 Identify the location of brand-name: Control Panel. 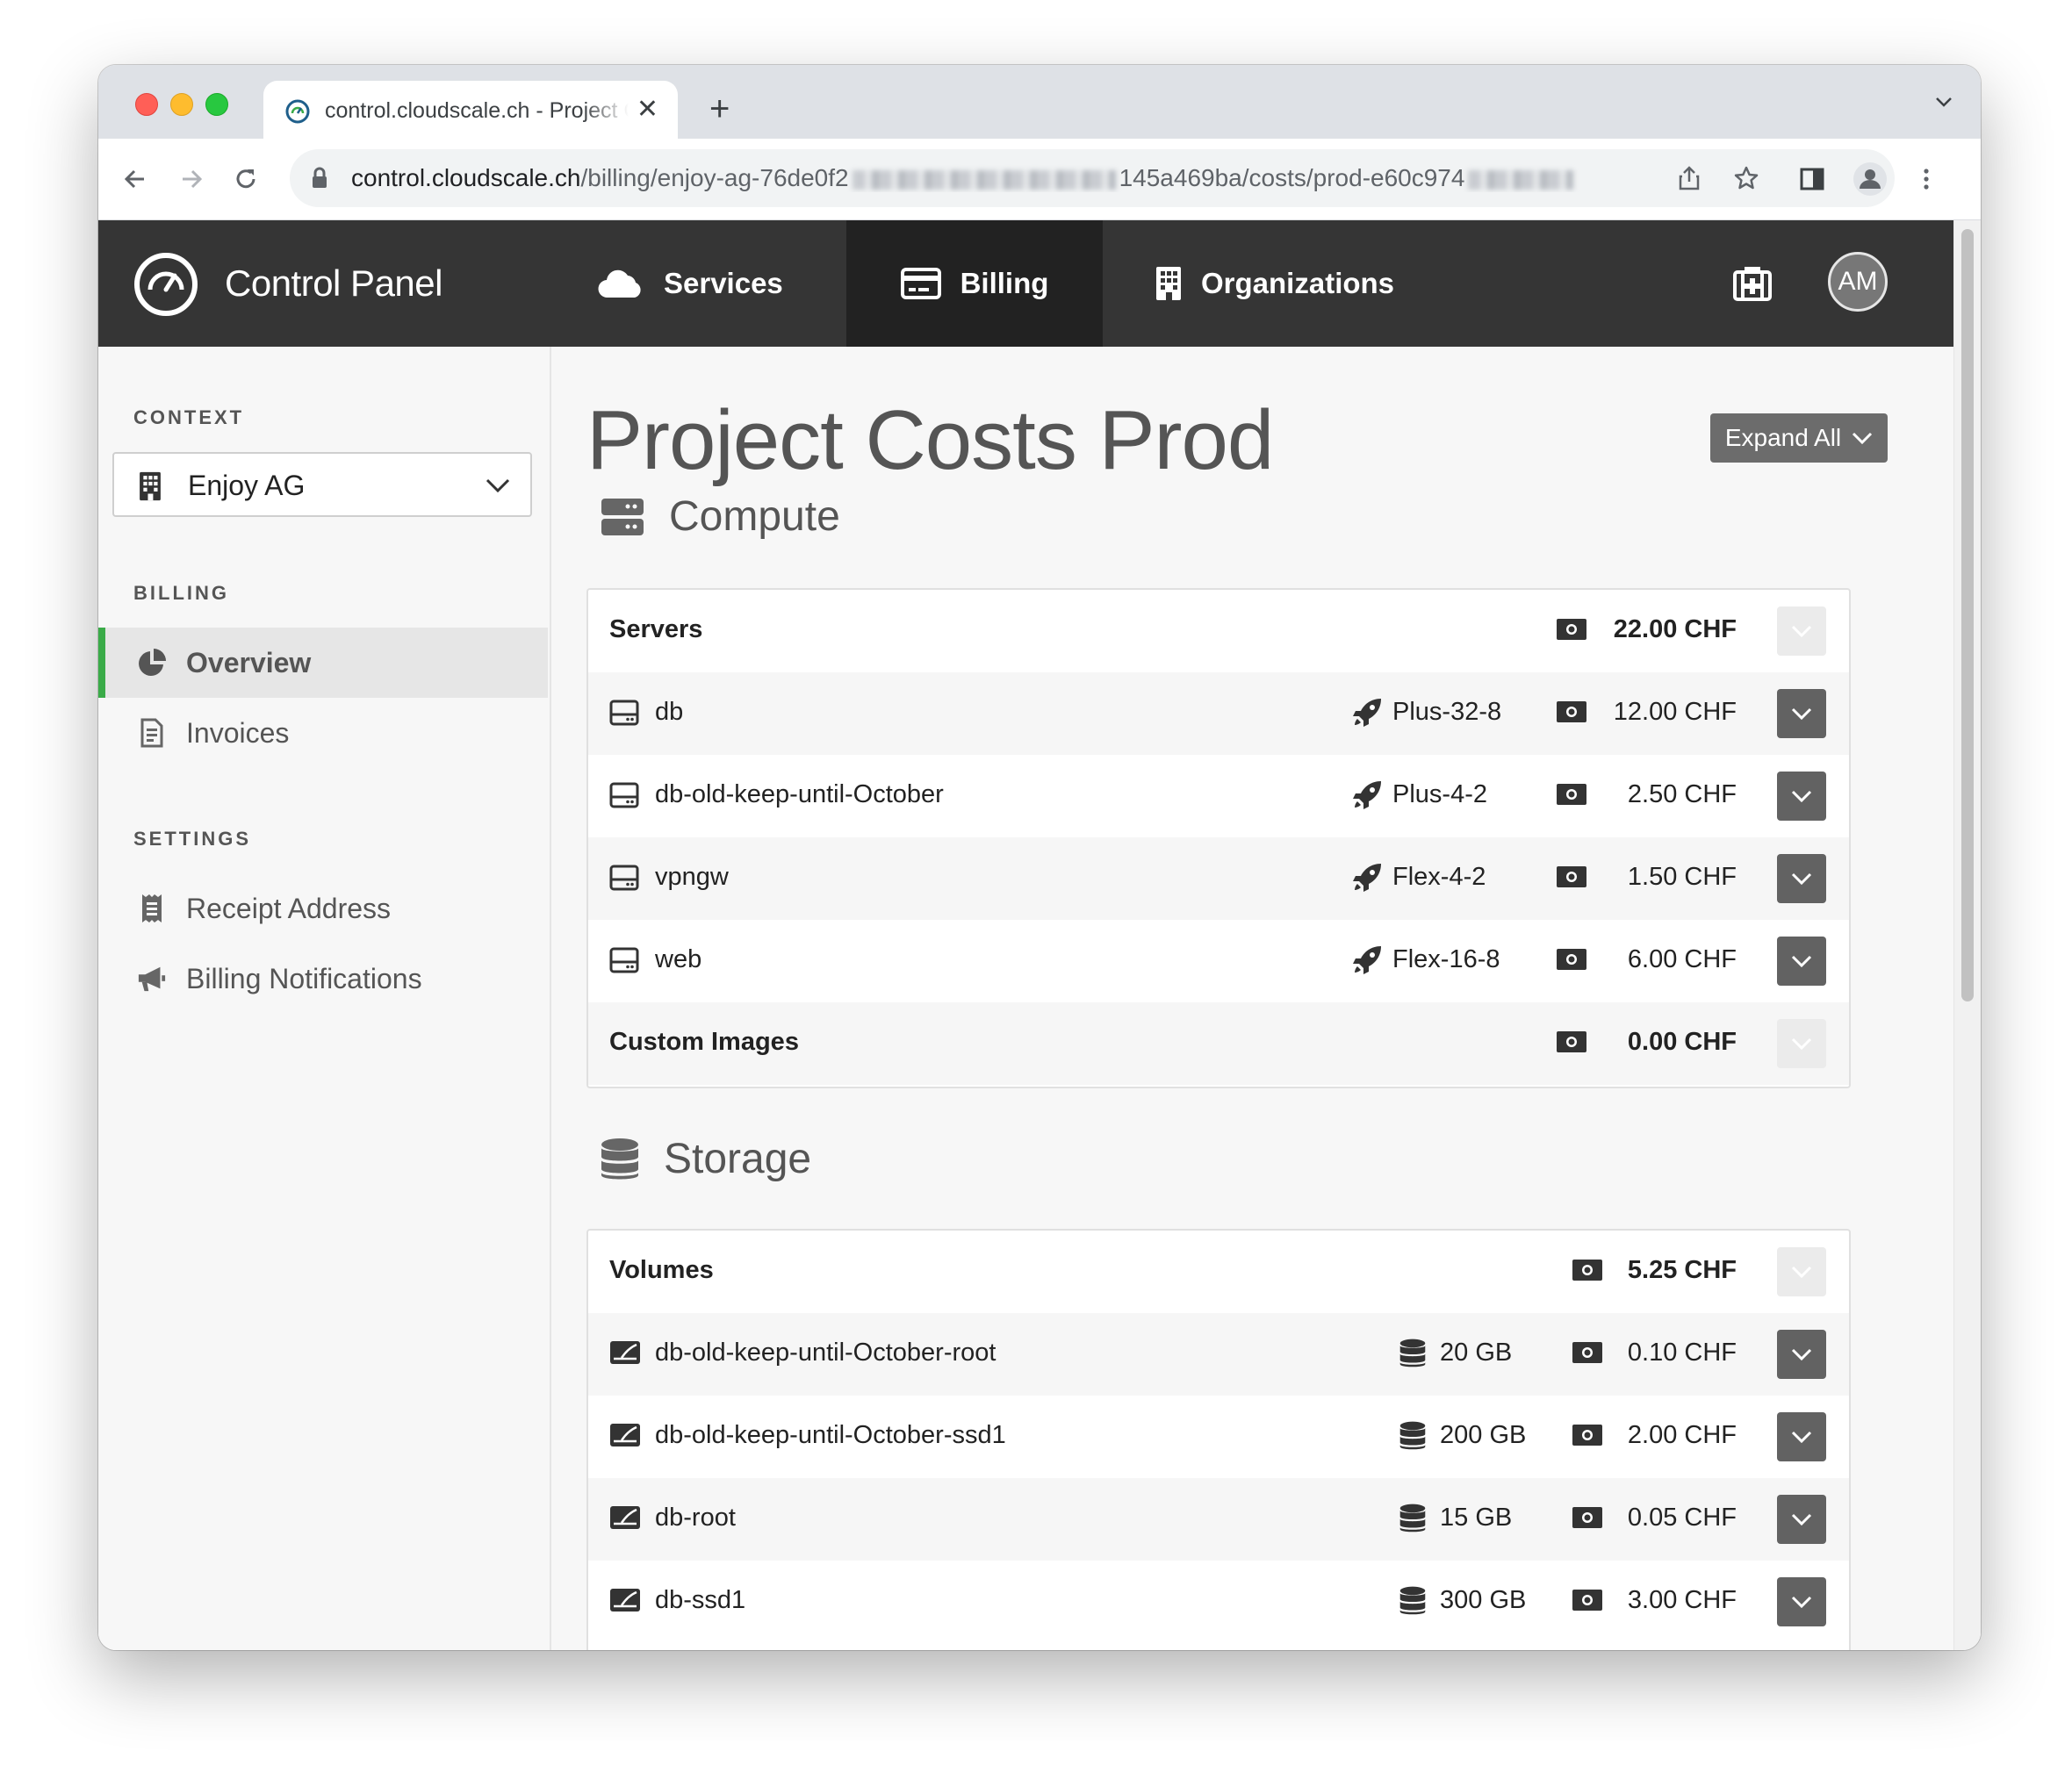
(333, 284).